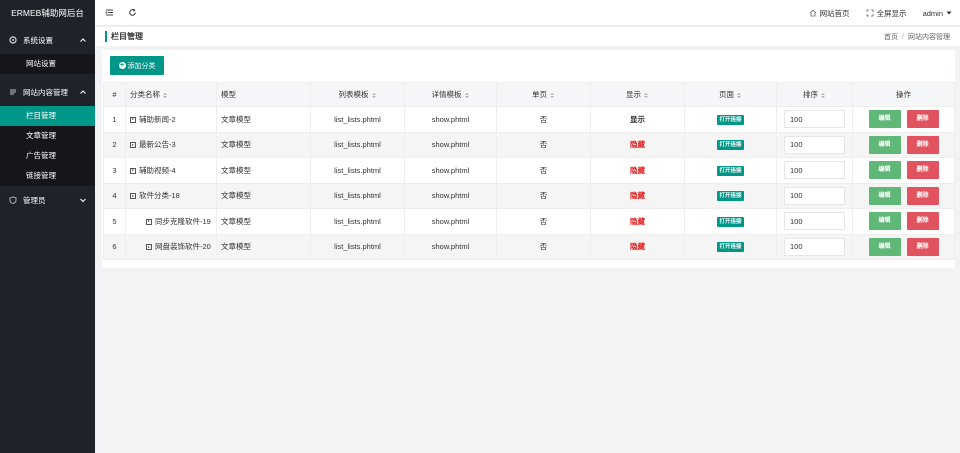  Describe the element at coordinates (34, 200) in the screenshot. I see `nav-head-label: 管理员` at that location.